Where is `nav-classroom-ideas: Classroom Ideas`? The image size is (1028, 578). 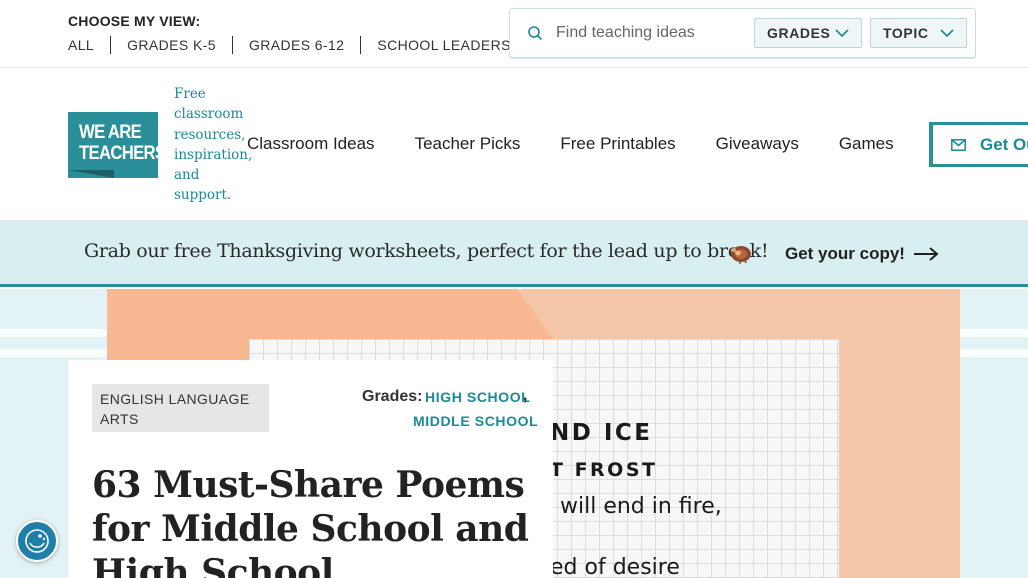
nav-classroom-ideas: Classroom Ideas is located at coordinates (311, 144).